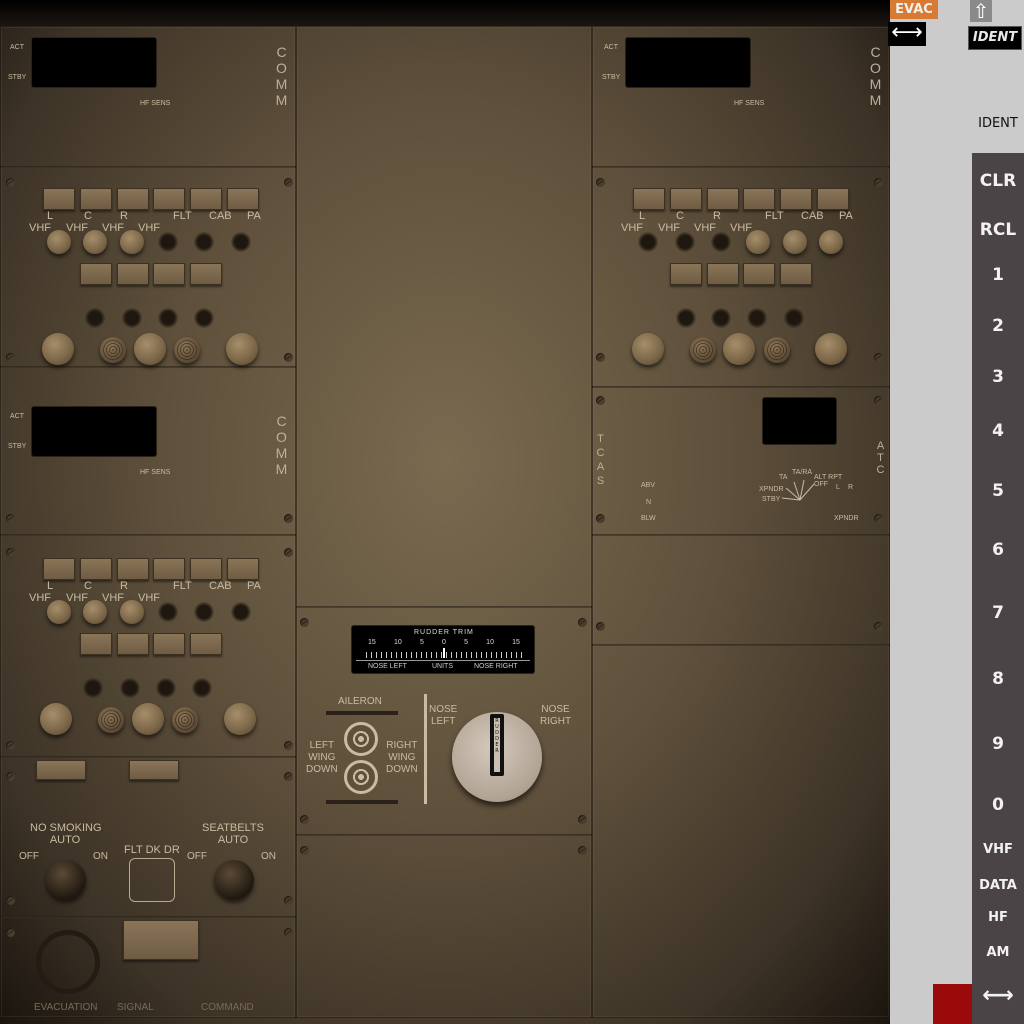 This screenshot has width=1024, height=1024. What do you see at coordinates (998, 952) in the screenshot?
I see `key-am: AM` at bounding box center [998, 952].